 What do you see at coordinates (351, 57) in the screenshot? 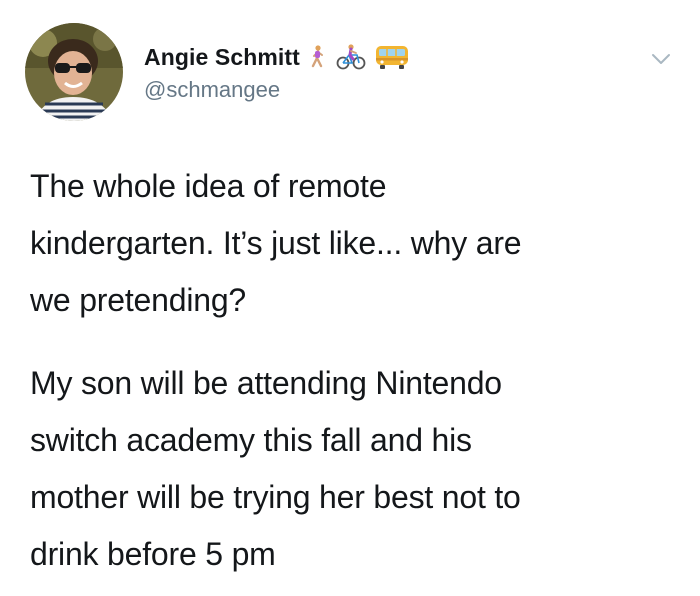
I see `person-biking-icon` at bounding box center [351, 57].